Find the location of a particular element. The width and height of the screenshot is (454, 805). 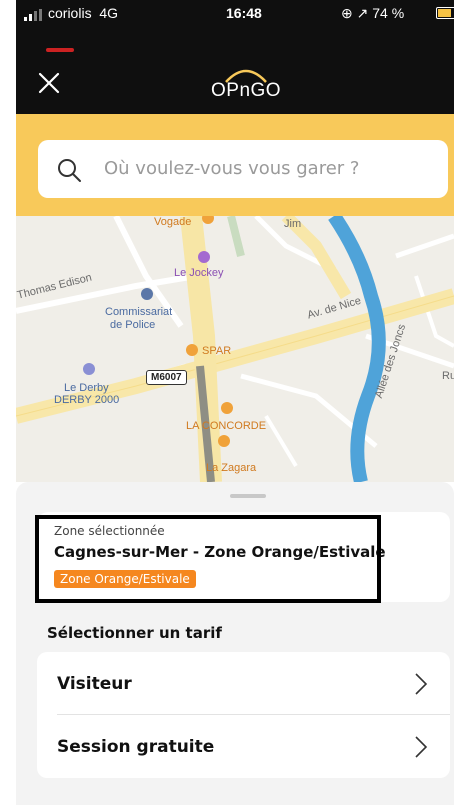

search-input: Où voulez-vous vous garer ? is located at coordinates (243, 169).